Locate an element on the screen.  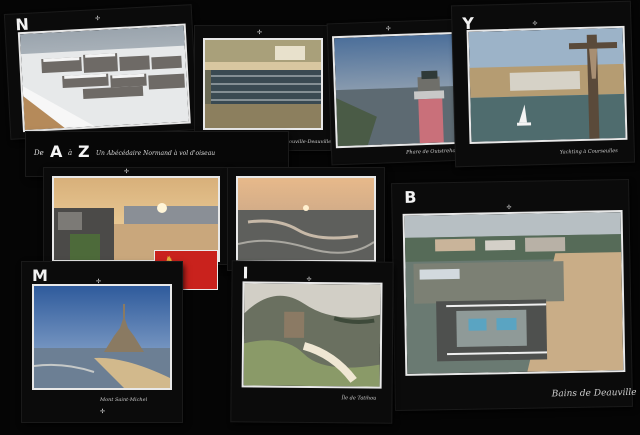
estuary-image is located at coordinates (306, 219).